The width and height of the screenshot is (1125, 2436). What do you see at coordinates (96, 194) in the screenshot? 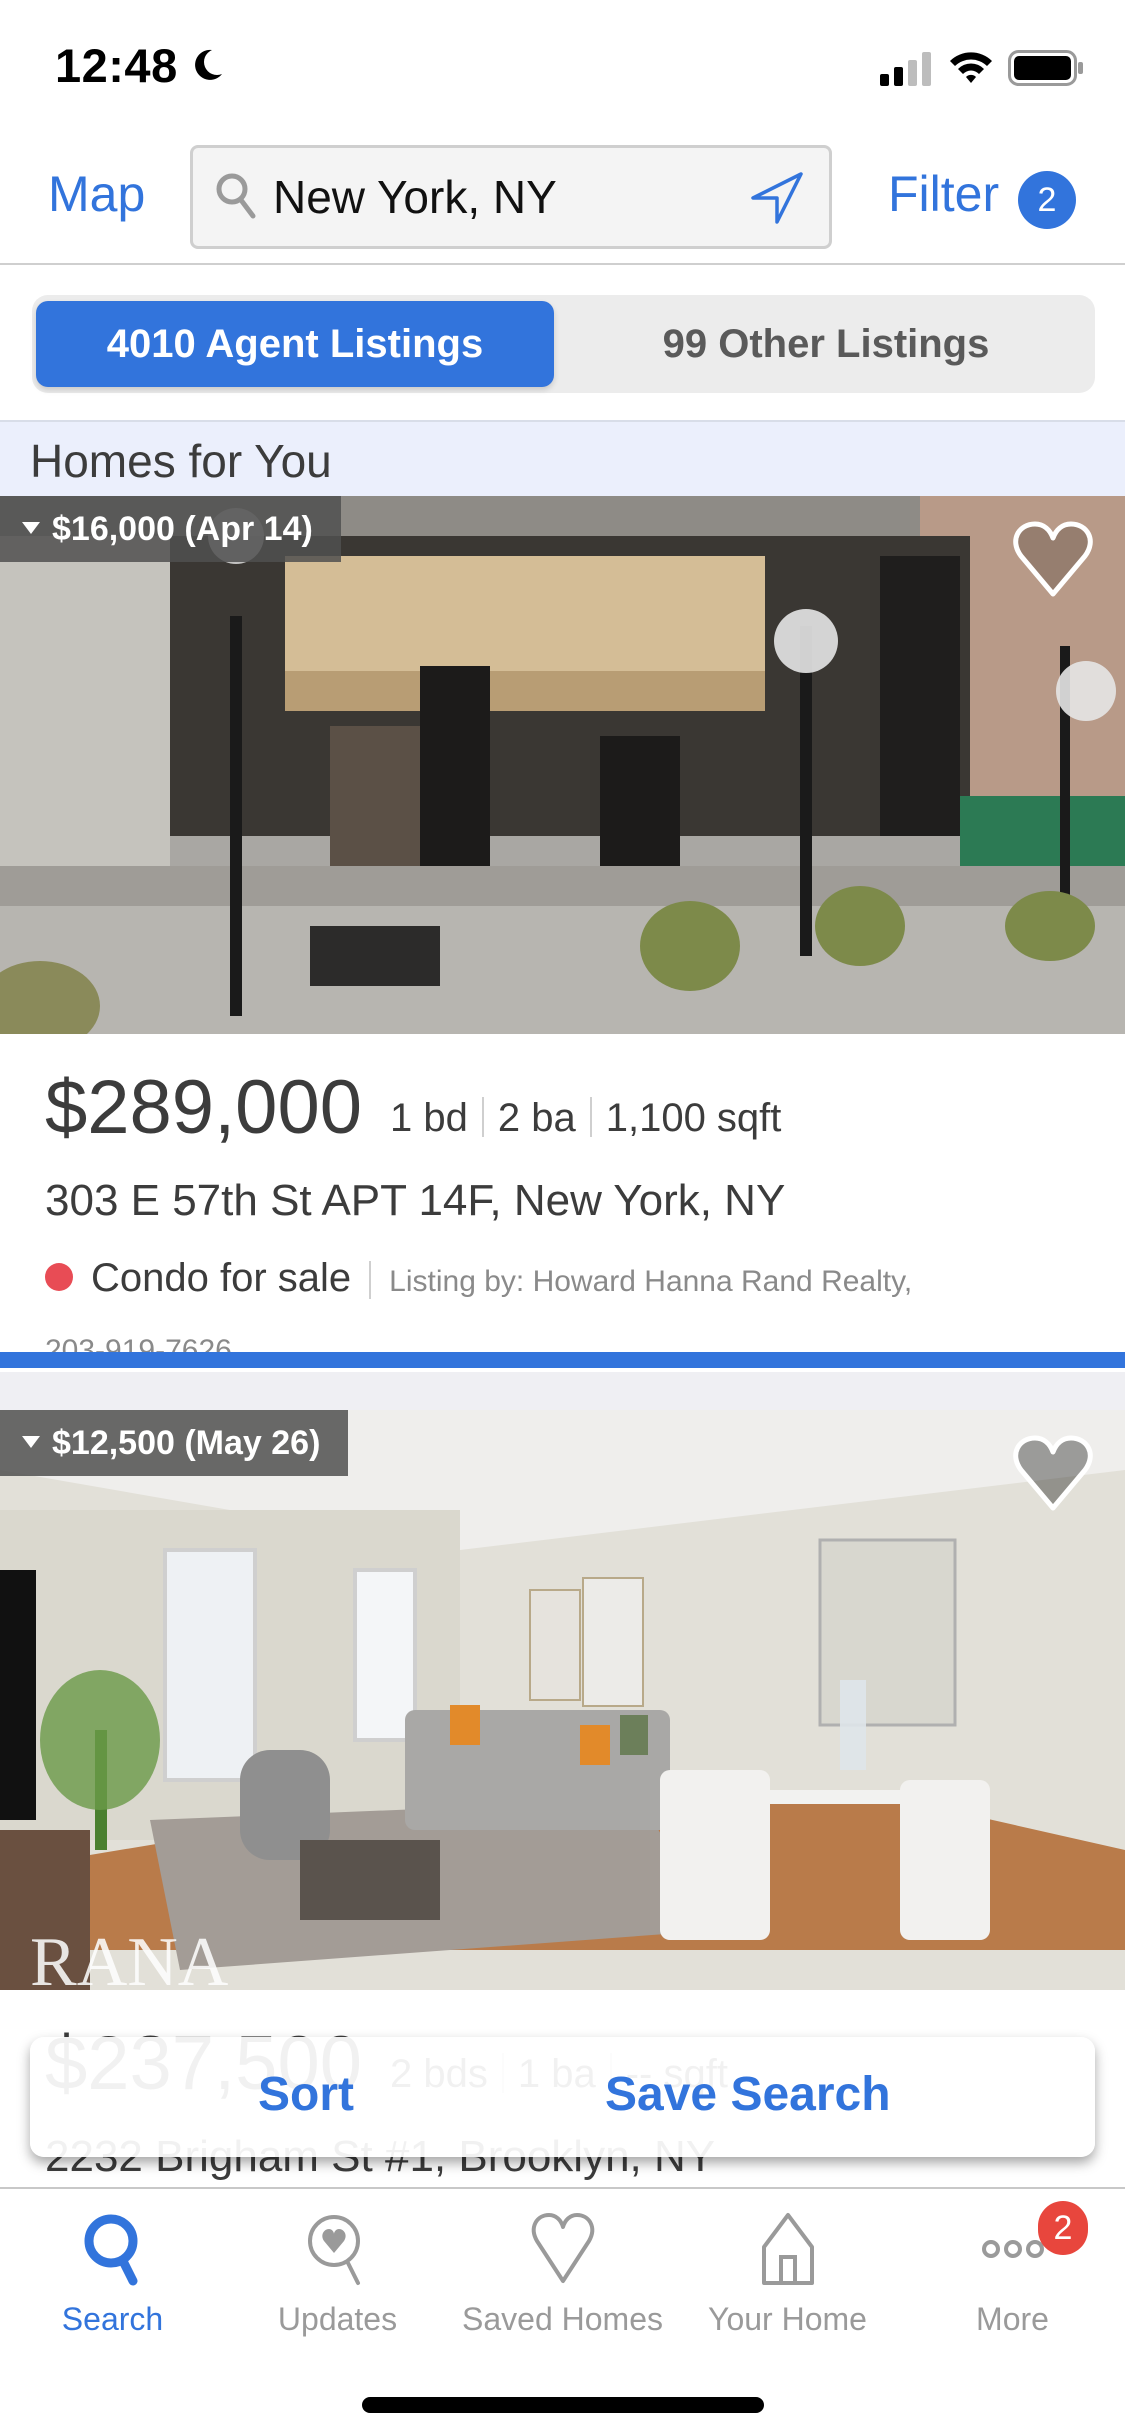
I see `map-button: Map` at bounding box center [96, 194].